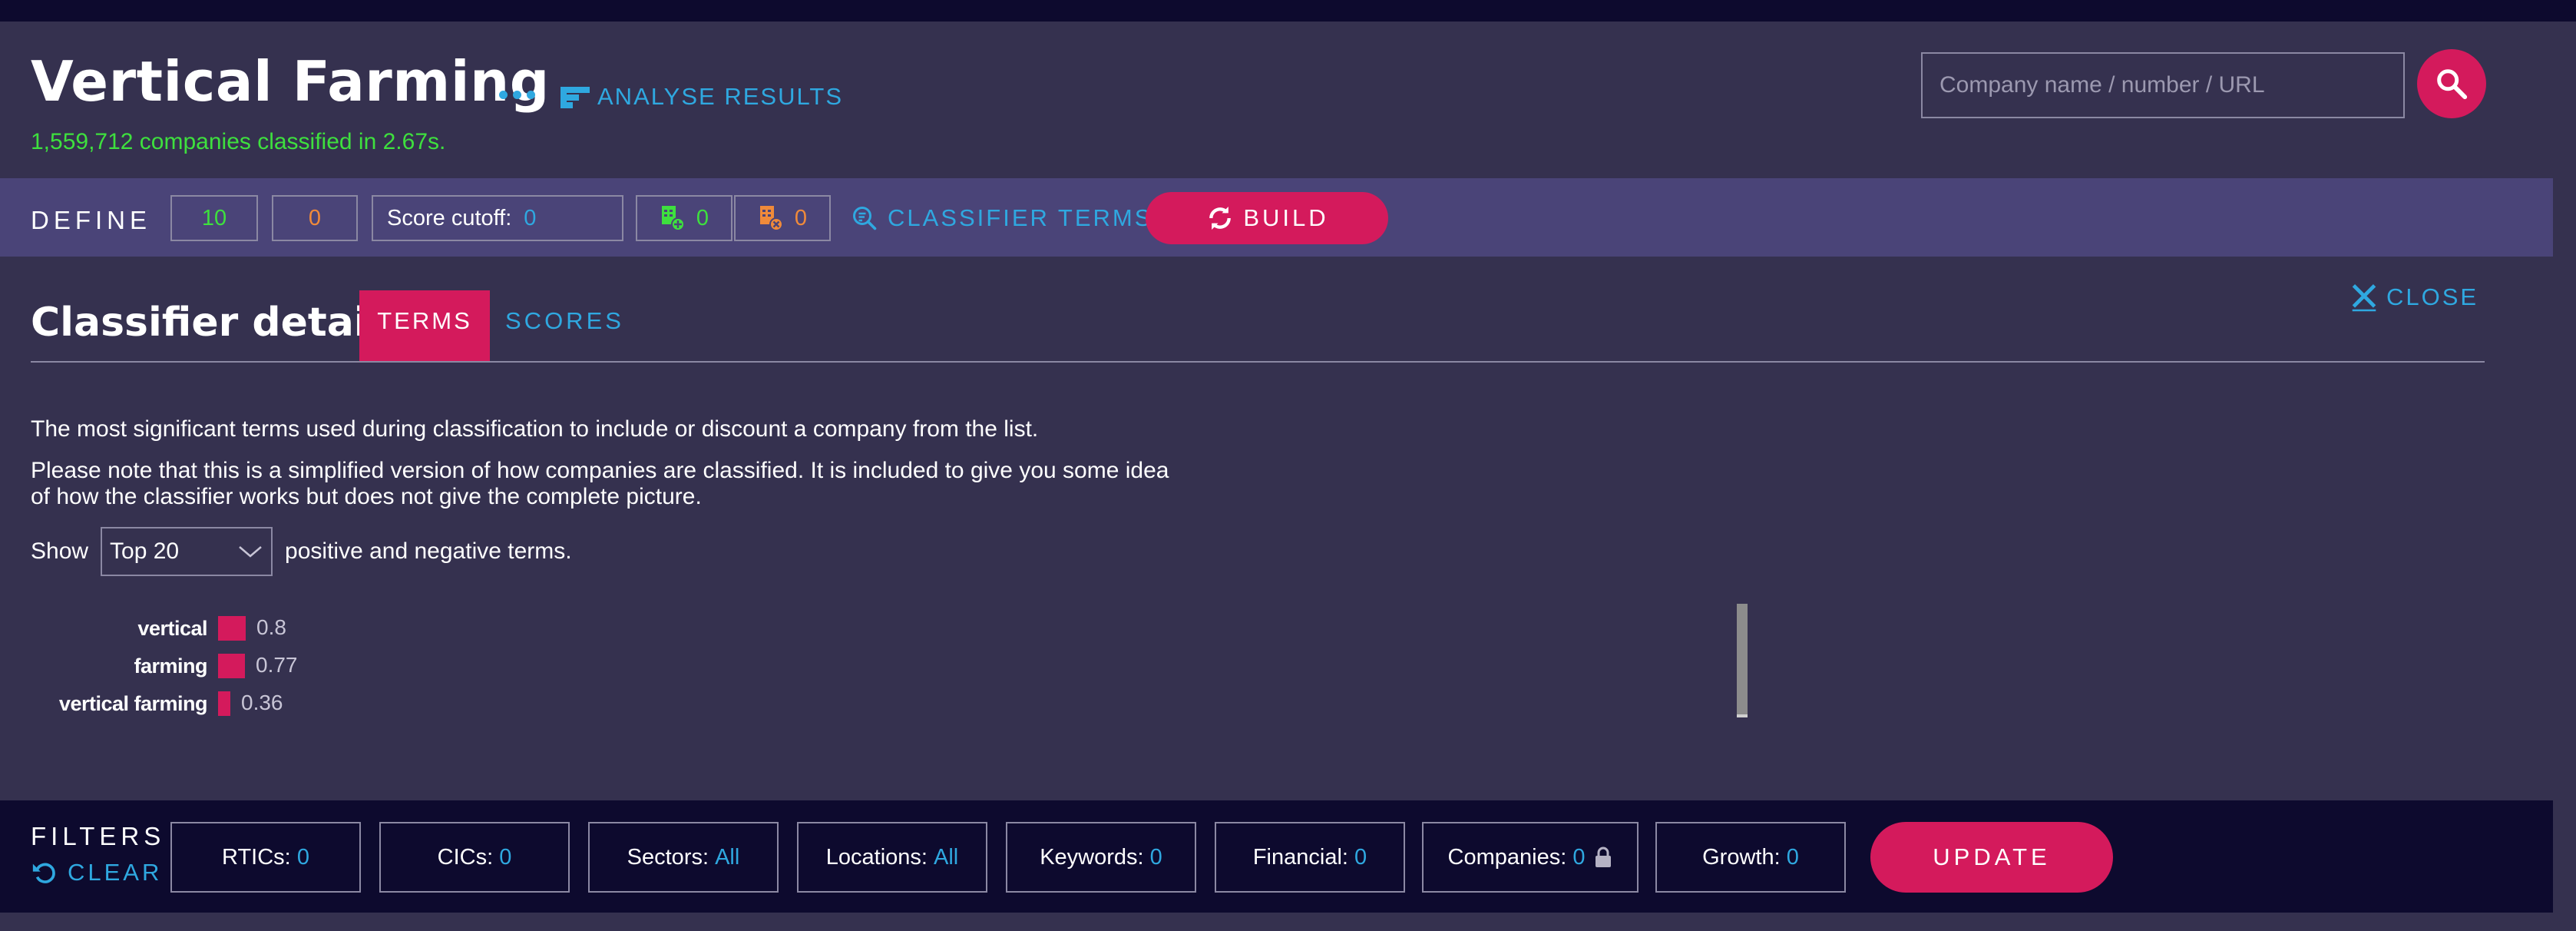 The image size is (2576, 931). I want to click on terms-scrollbar, so click(1742, 661).